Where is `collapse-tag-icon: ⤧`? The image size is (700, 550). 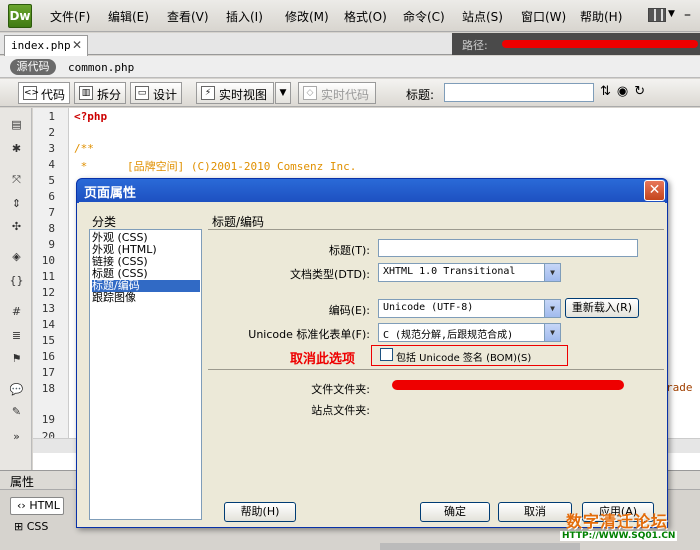
collapse-tag-icon: ⤧ is located at coordinates (16, 180).